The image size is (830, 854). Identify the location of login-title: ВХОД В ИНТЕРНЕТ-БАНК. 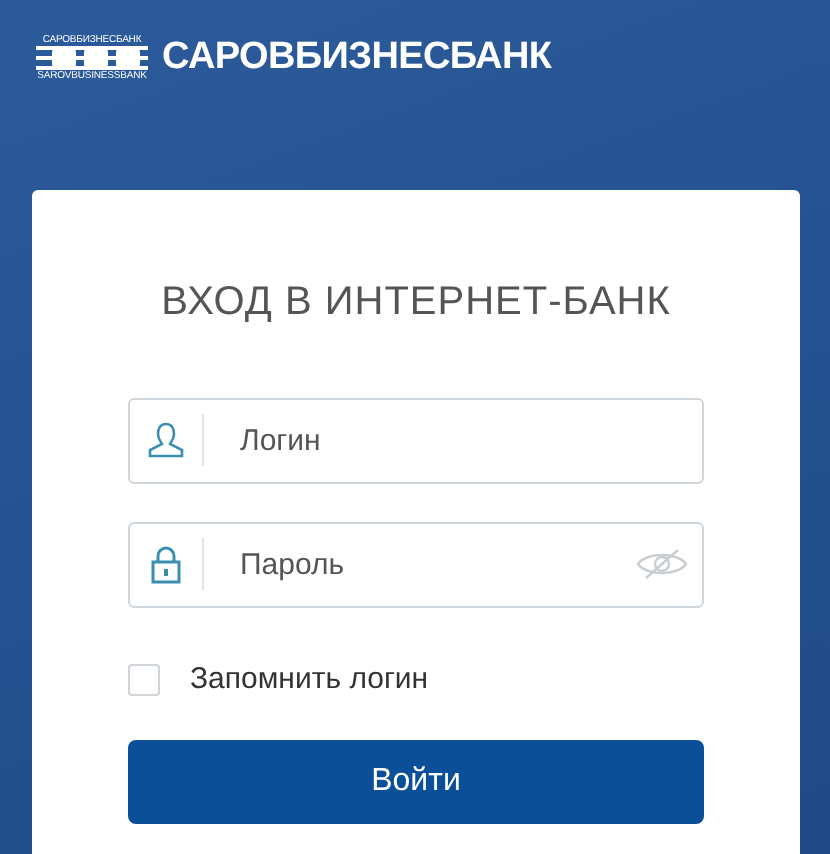
(416, 303).